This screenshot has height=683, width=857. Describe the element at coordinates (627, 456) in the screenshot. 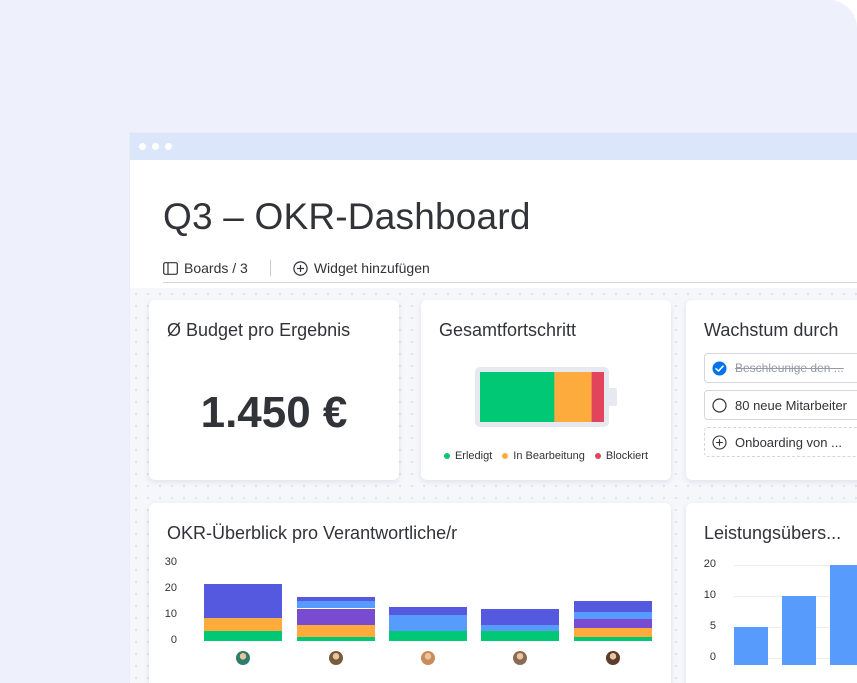

I see `legend-blocked-label: Blockiert` at that location.